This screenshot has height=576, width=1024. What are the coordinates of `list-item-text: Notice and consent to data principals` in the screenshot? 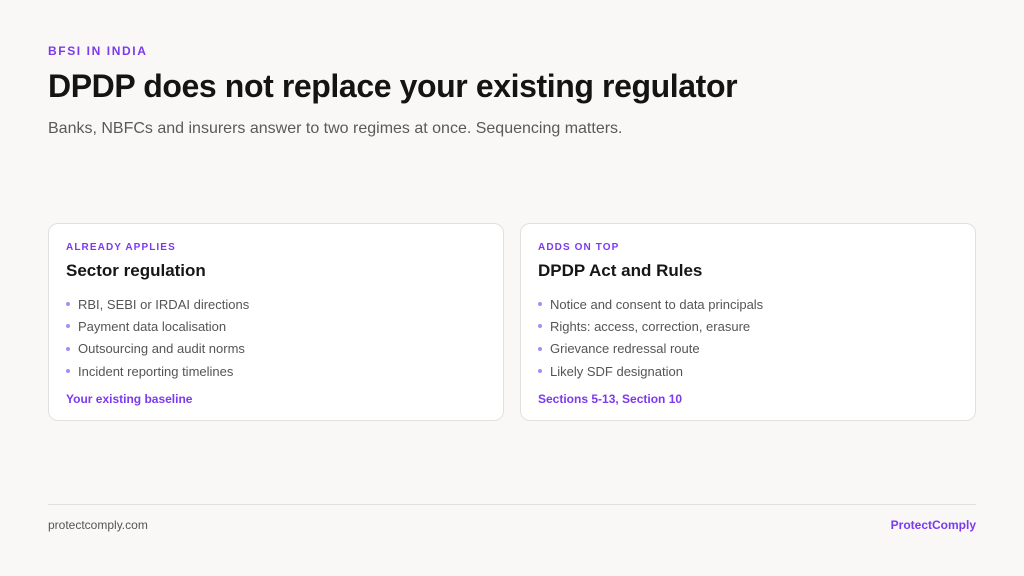 It's located at (657, 304).